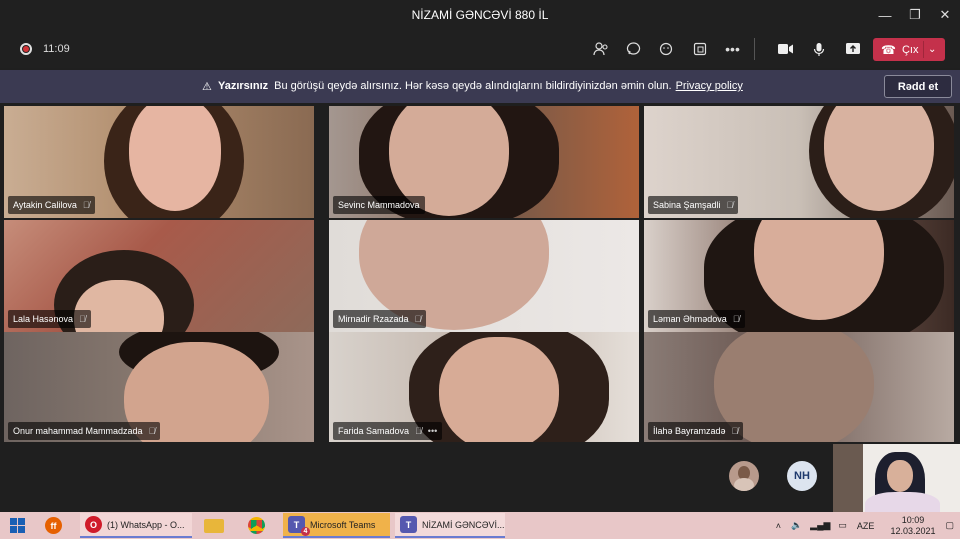 The height and width of the screenshot is (539, 960). I want to click on notifications-icon: ▢, so click(949, 525).